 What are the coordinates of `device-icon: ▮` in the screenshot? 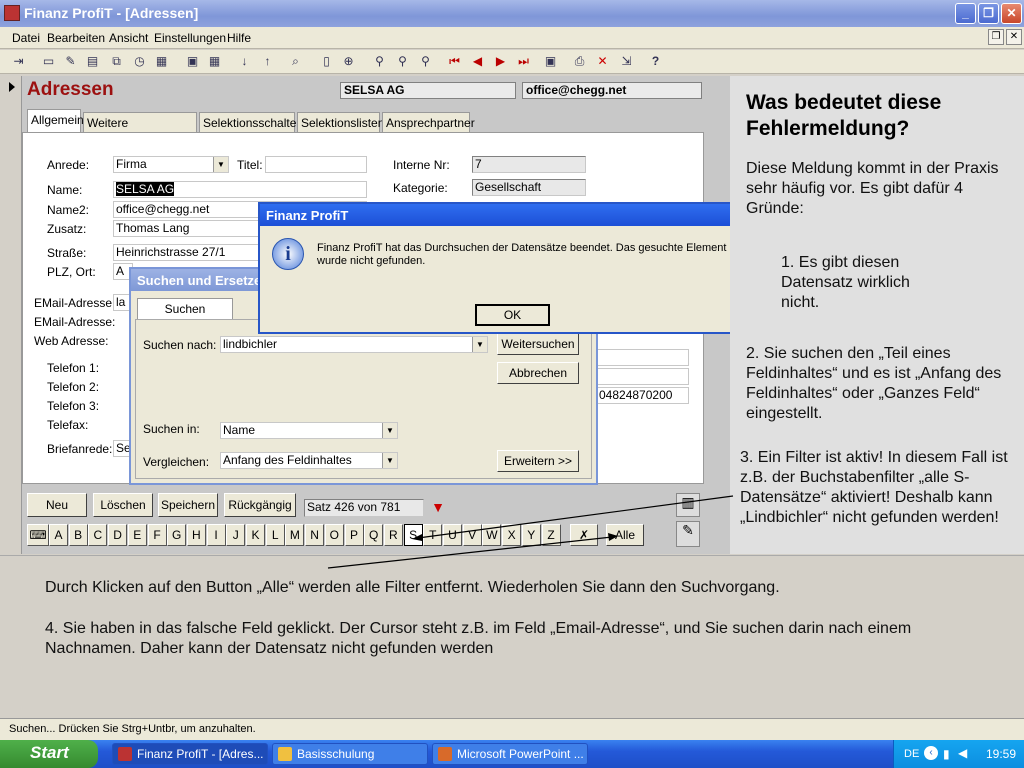 It's located at (946, 754).